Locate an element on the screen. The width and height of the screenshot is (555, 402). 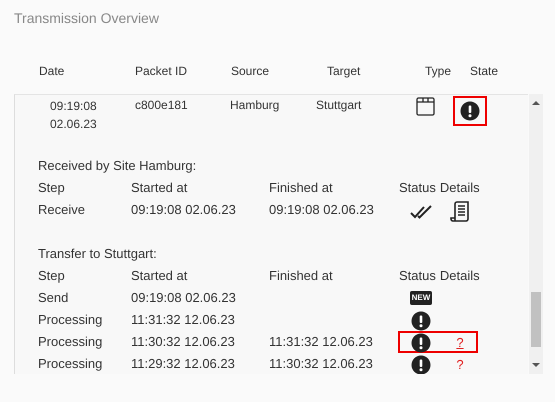
date-text: 09:19:08 is located at coordinates (74, 106).